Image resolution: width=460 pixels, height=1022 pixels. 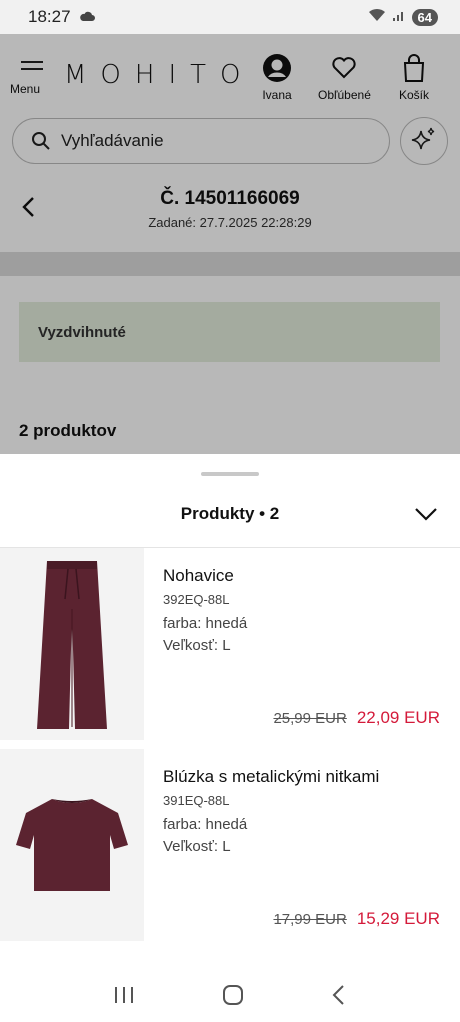 I want to click on recent-apps-button, so click(x=124, y=997).